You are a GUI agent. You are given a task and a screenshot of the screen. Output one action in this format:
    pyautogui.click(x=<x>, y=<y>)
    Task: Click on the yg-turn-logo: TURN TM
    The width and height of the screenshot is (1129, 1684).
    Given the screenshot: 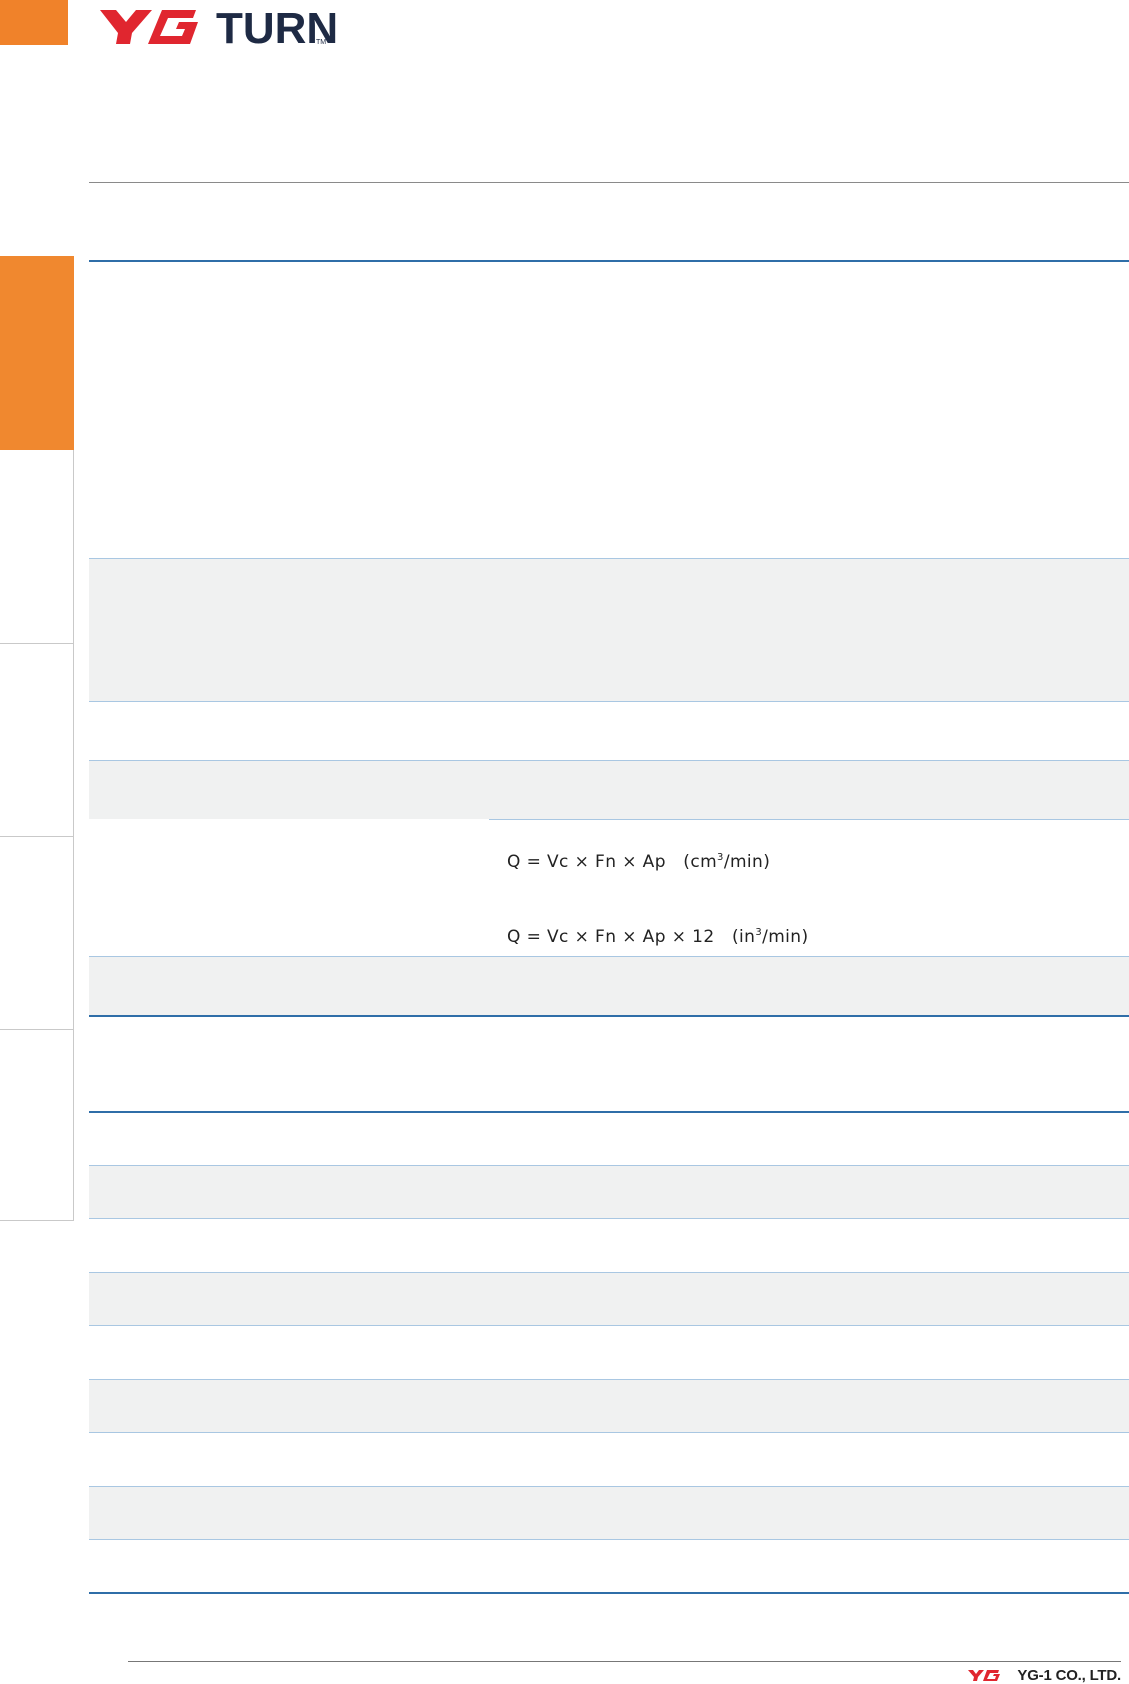 What is the action you would take?
    pyautogui.click(x=236, y=24)
    